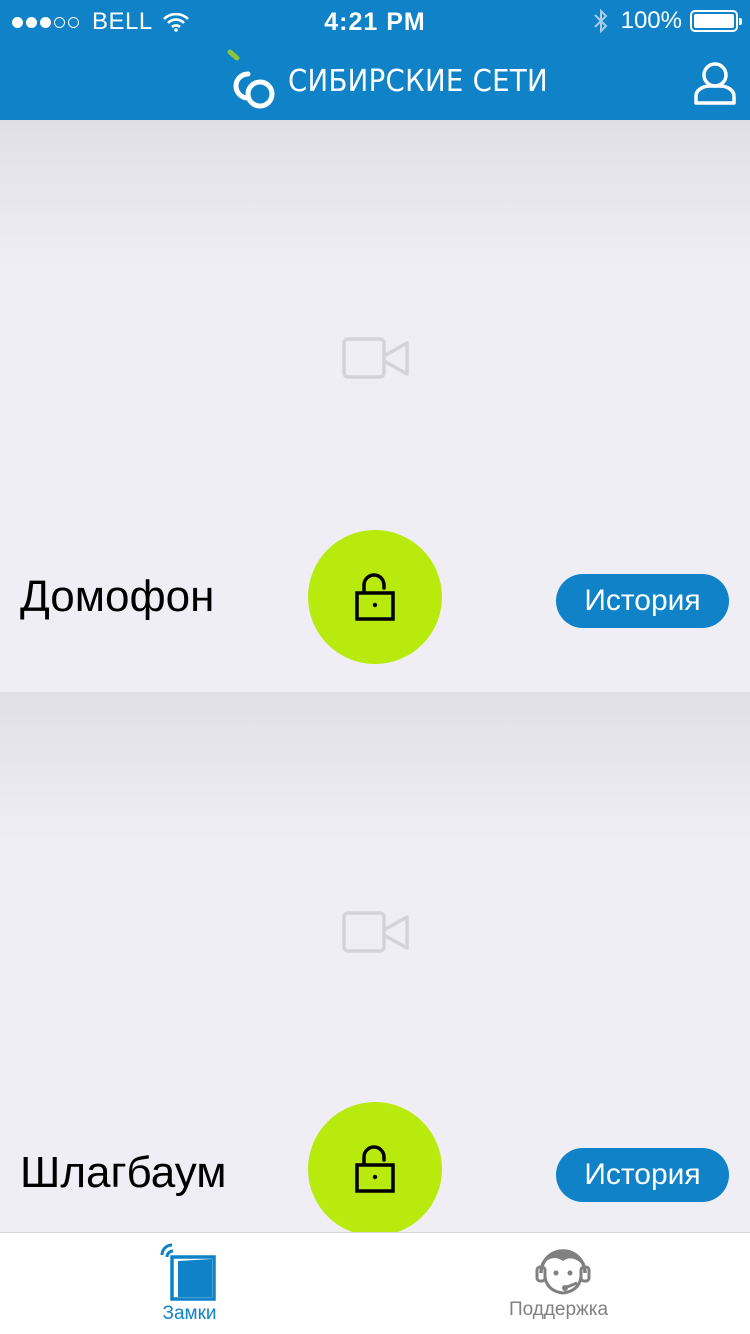 This screenshot has height=1334, width=750. Describe the element at coordinates (375, 20) in the screenshot. I see `status-bar: BELL 4:21 PM 100%` at that location.